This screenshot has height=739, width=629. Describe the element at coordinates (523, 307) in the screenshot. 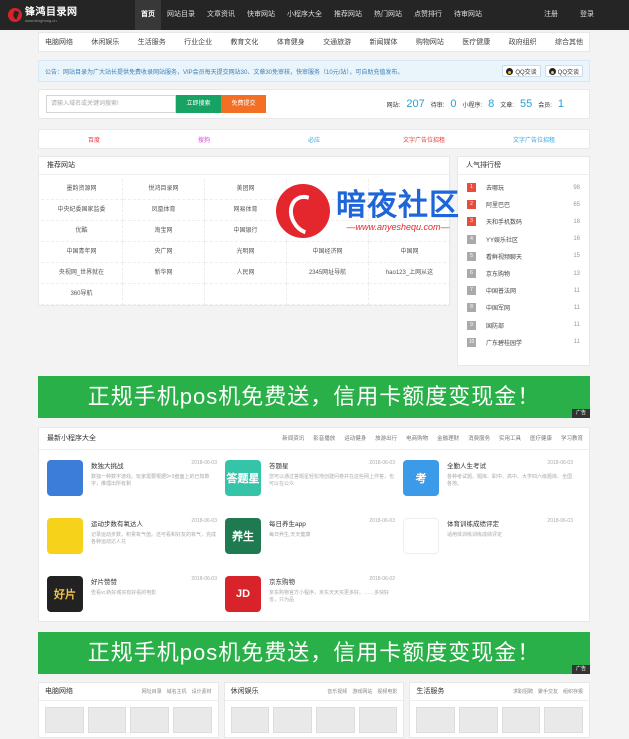

I see `ranking-item: 8 中国军网 11` at that location.